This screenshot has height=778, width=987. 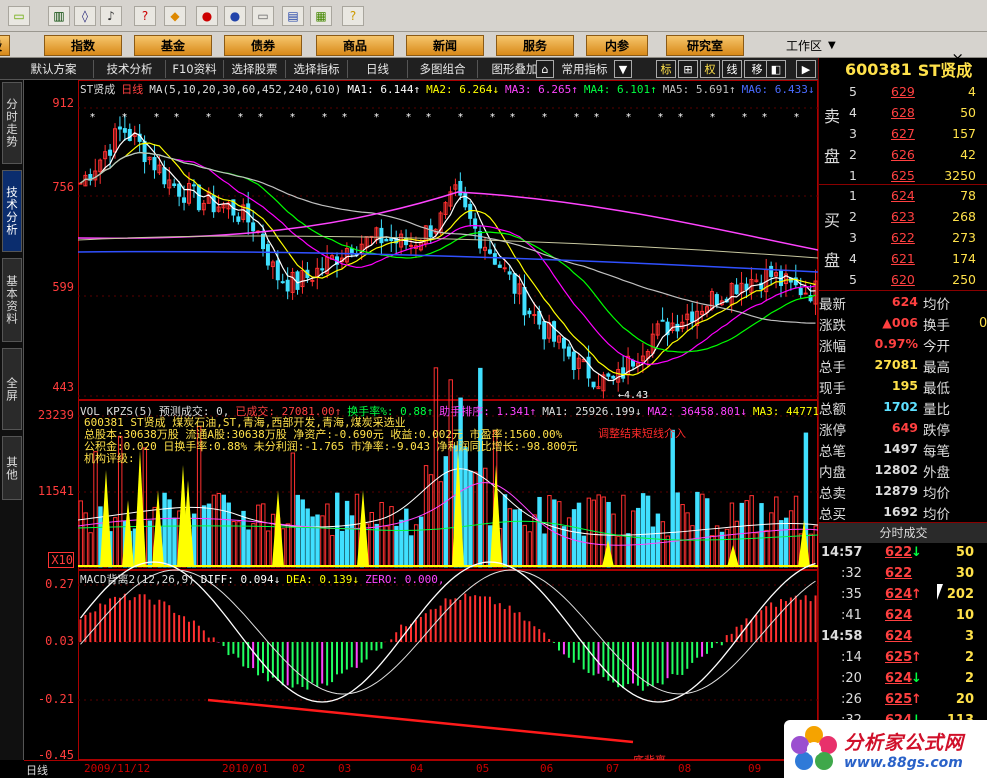 I want to click on tick-row: 14:57 622 ↓ 50, so click(x=903, y=554).